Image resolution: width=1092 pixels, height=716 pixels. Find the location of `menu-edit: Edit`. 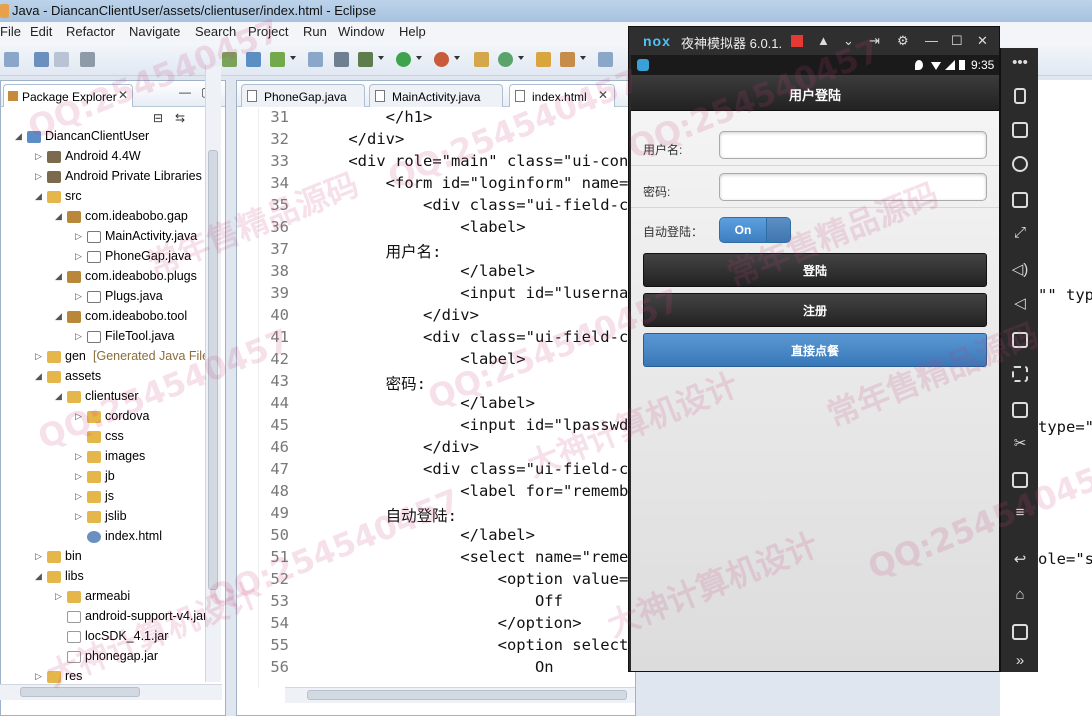

menu-edit: Edit is located at coordinates (41, 31).